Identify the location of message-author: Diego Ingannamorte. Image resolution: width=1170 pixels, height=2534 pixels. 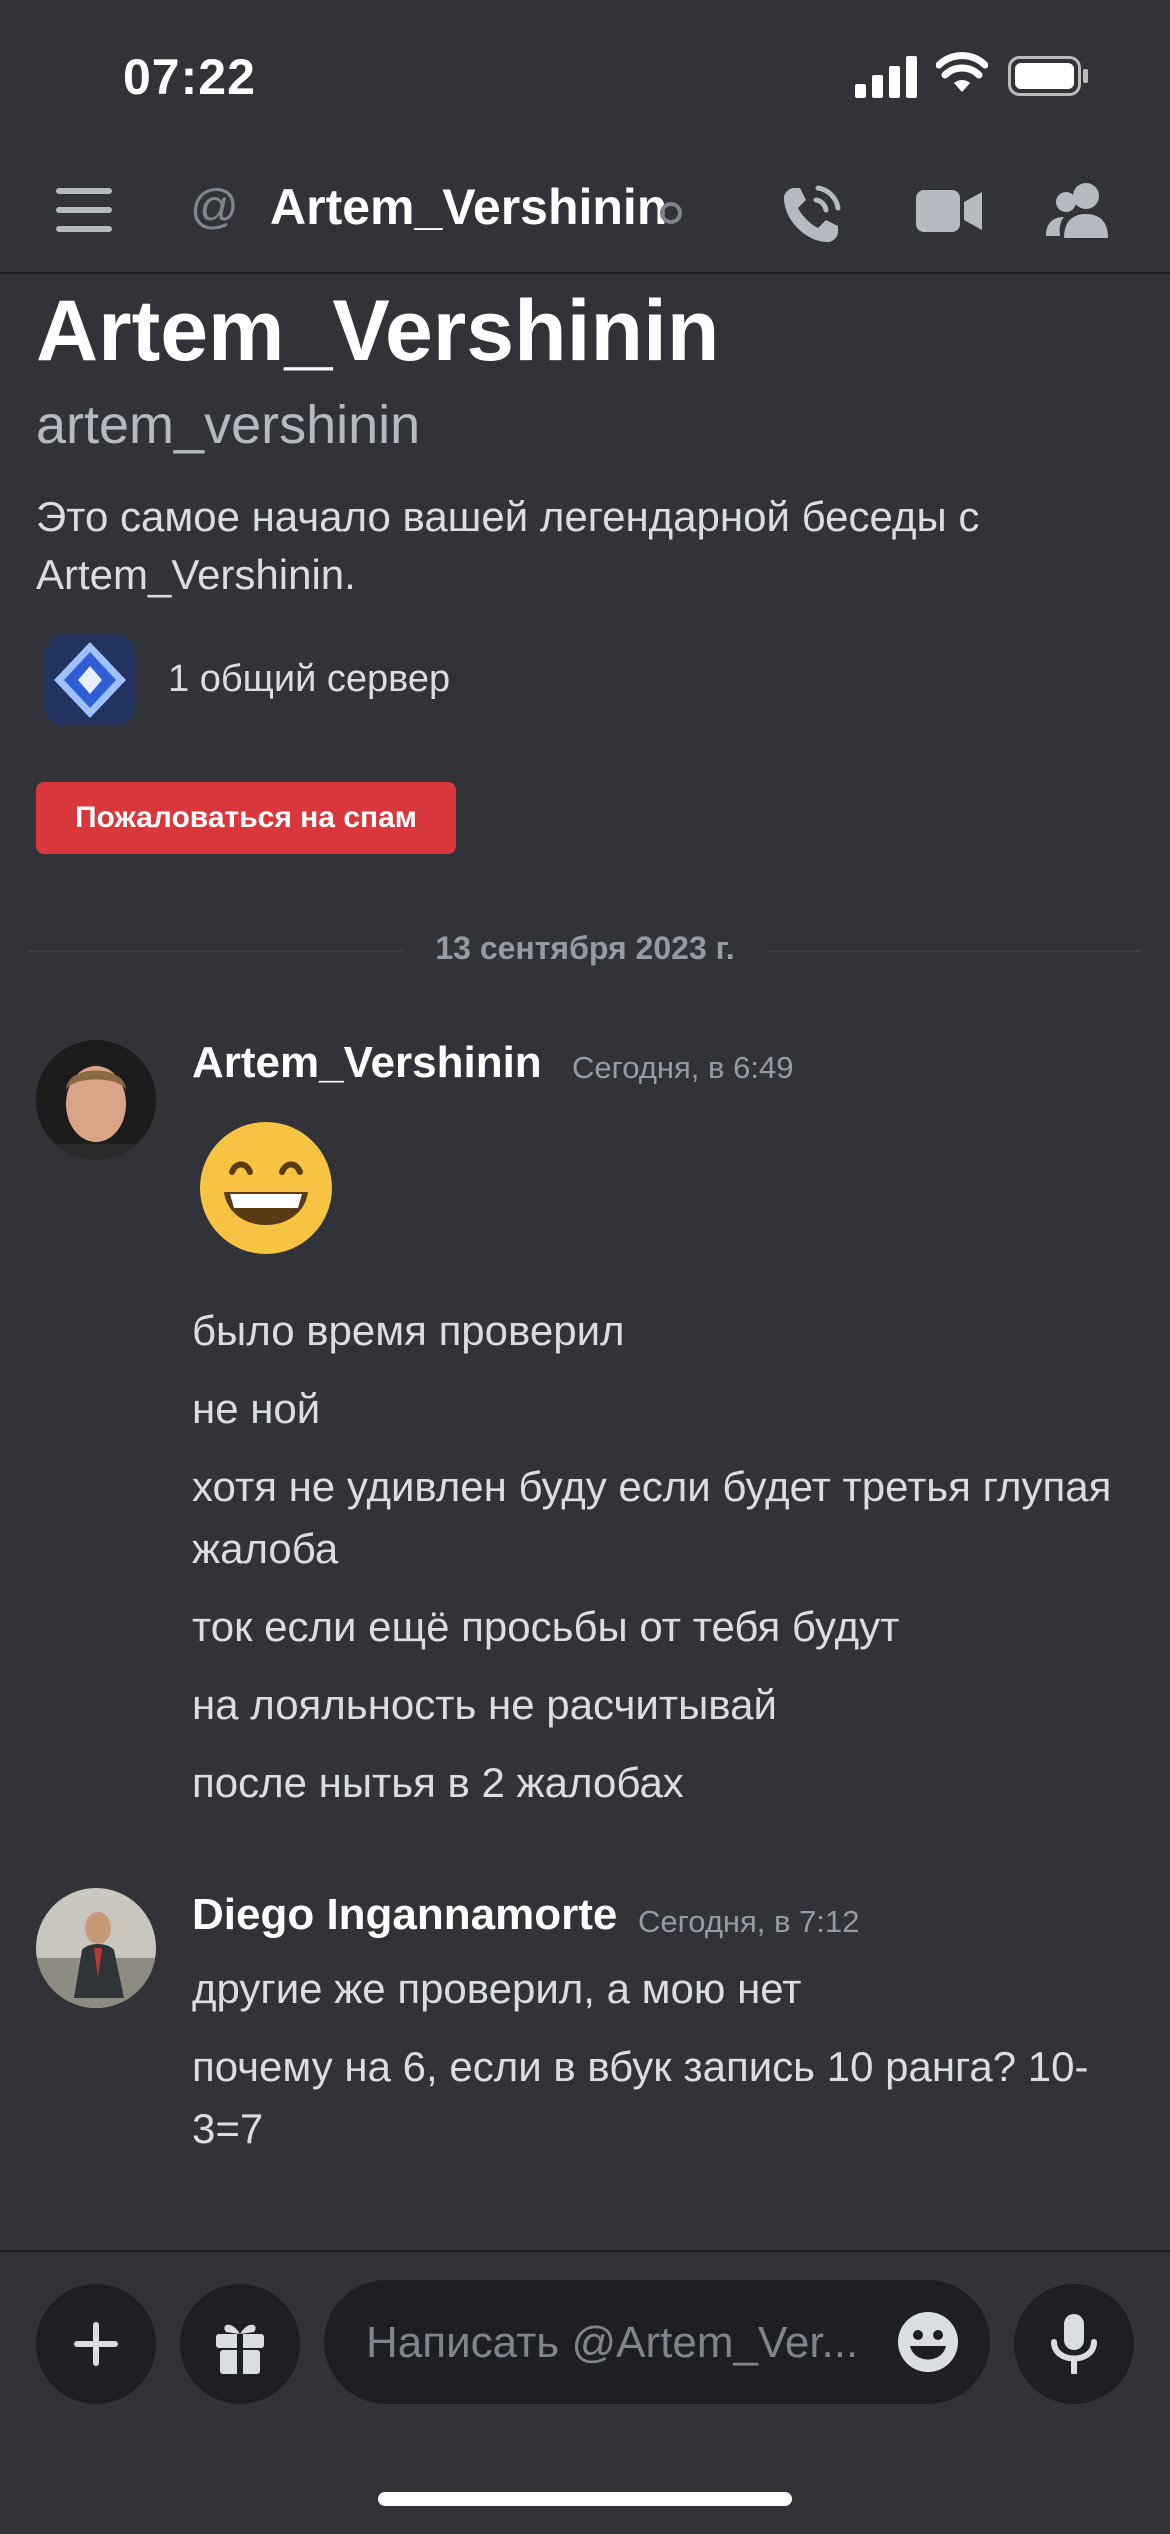
(404, 1915).